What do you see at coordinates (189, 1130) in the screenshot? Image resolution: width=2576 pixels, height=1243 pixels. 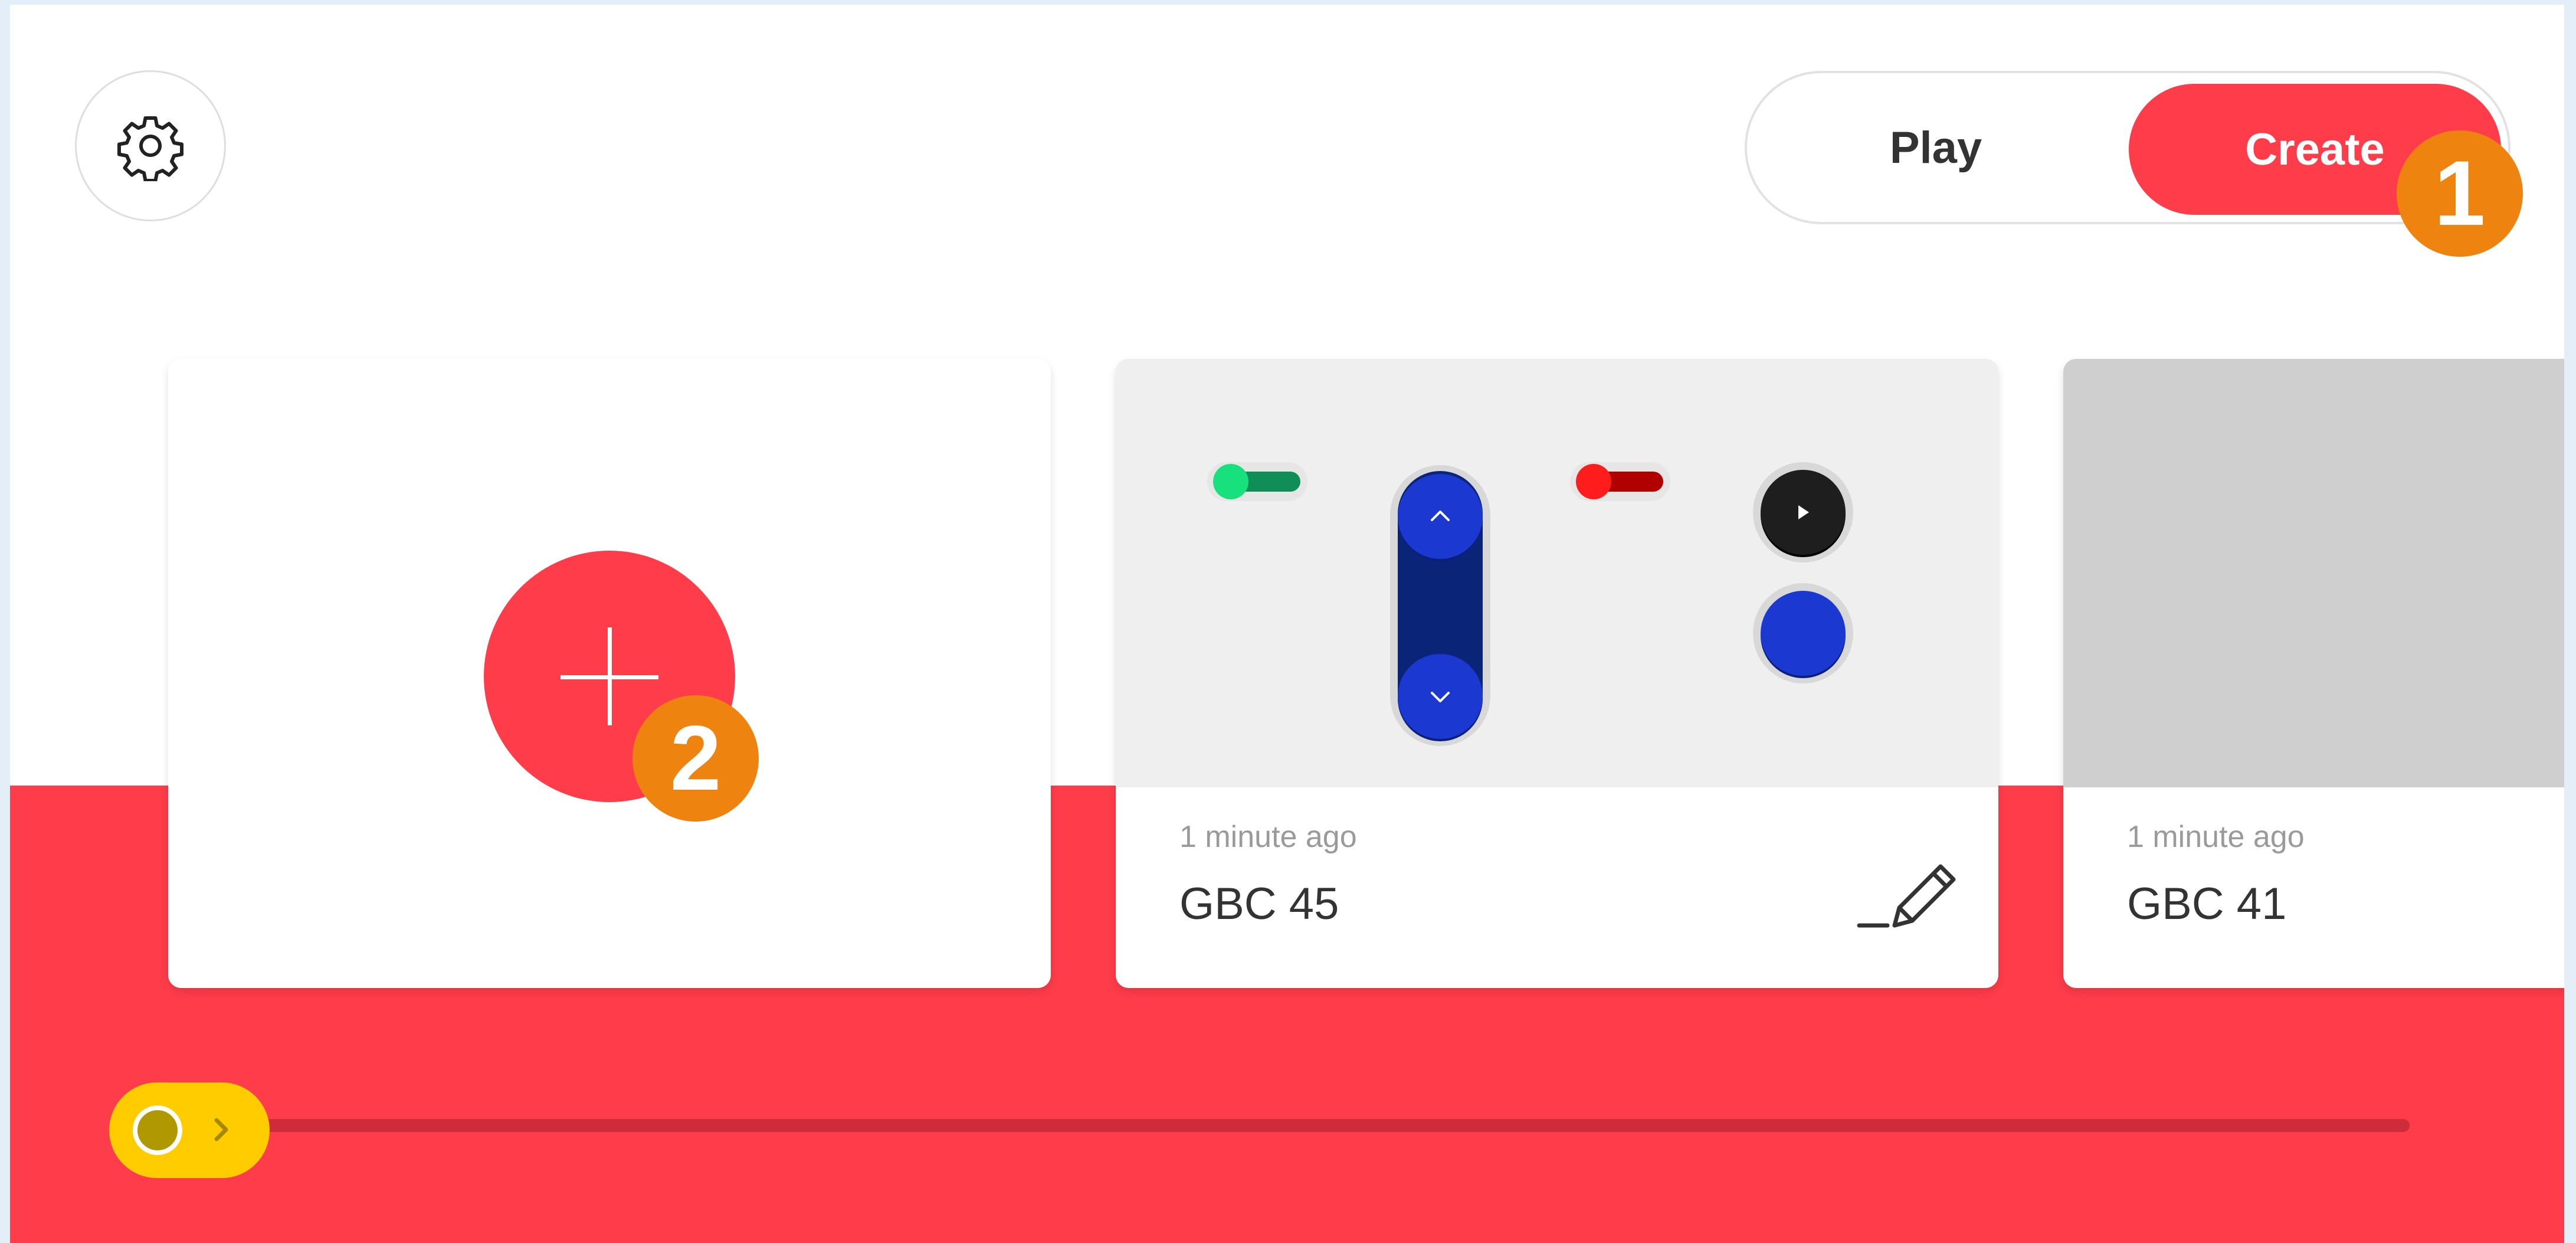 I see `scroll-handle` at bounding box center [189, 1130].